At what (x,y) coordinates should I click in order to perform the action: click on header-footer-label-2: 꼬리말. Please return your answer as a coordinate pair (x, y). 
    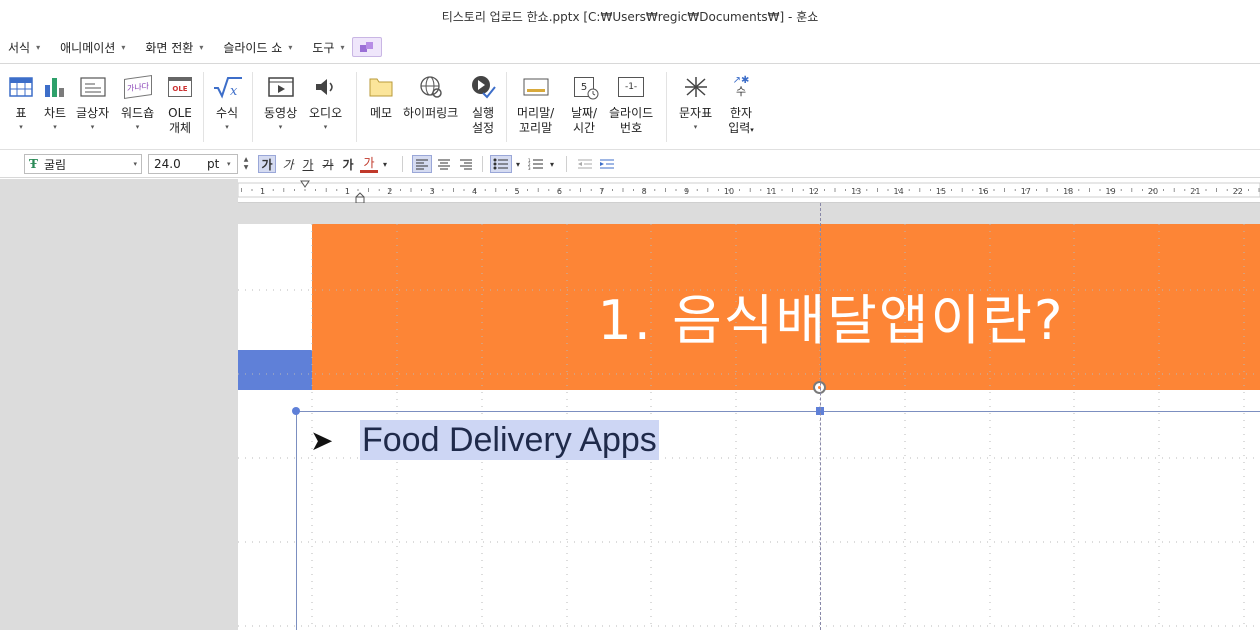
    Looking at the image, I should click on (536, 128).